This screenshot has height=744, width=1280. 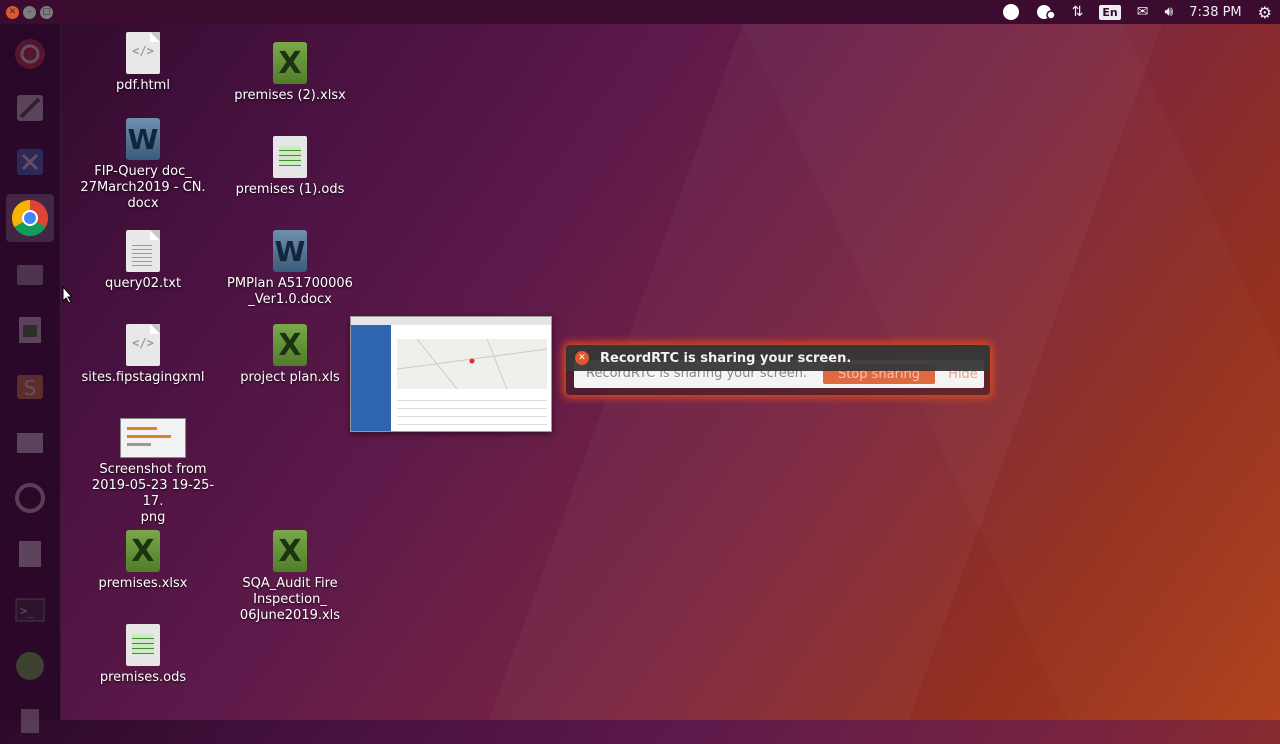 I want to click on svg-text: S, so click(x=30, y=388).